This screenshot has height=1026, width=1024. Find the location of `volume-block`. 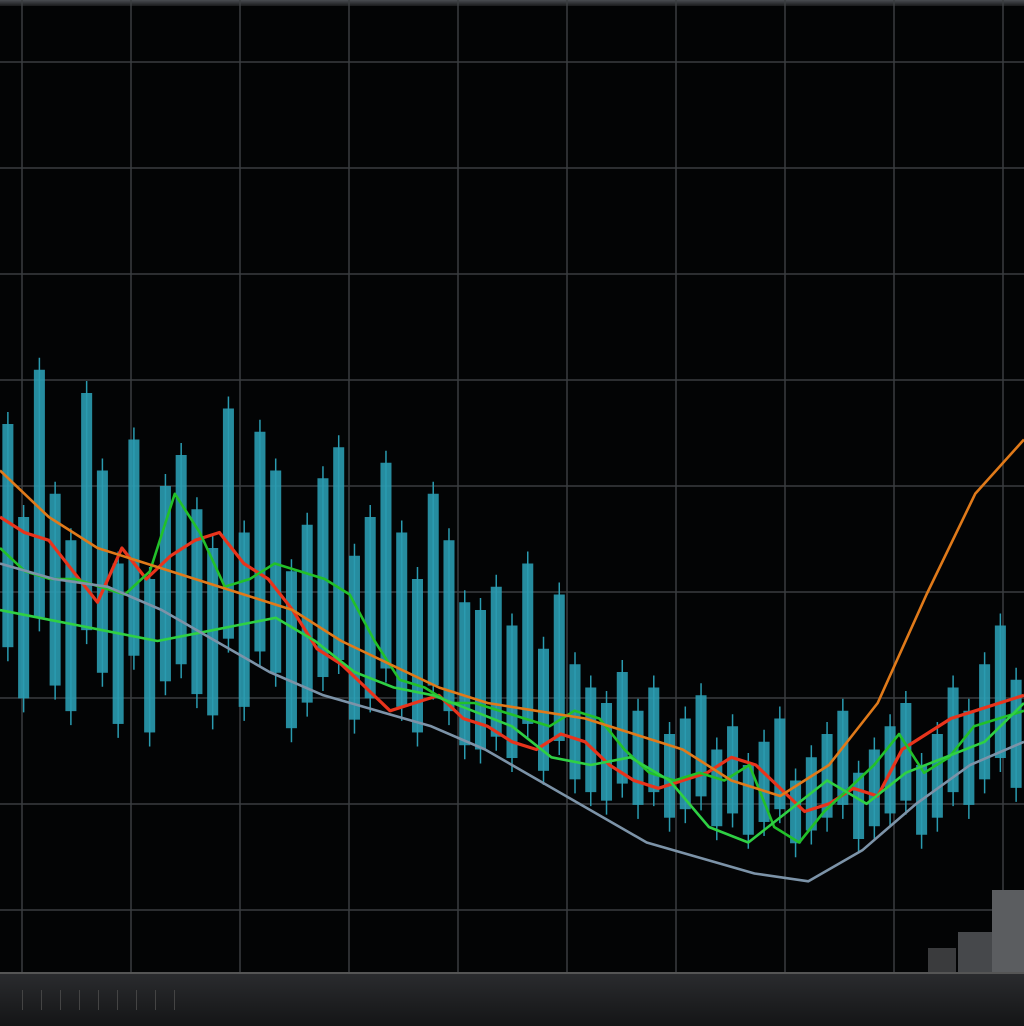

volume-block is located at coordinates (942, 960).